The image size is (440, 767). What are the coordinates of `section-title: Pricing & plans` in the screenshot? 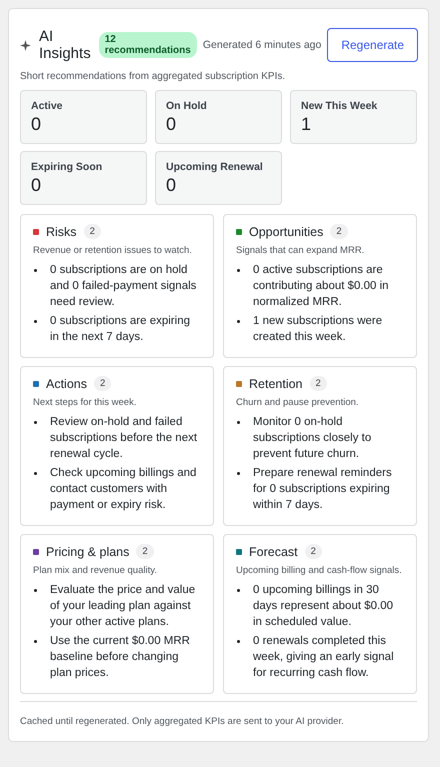 It's located at (88, 551).